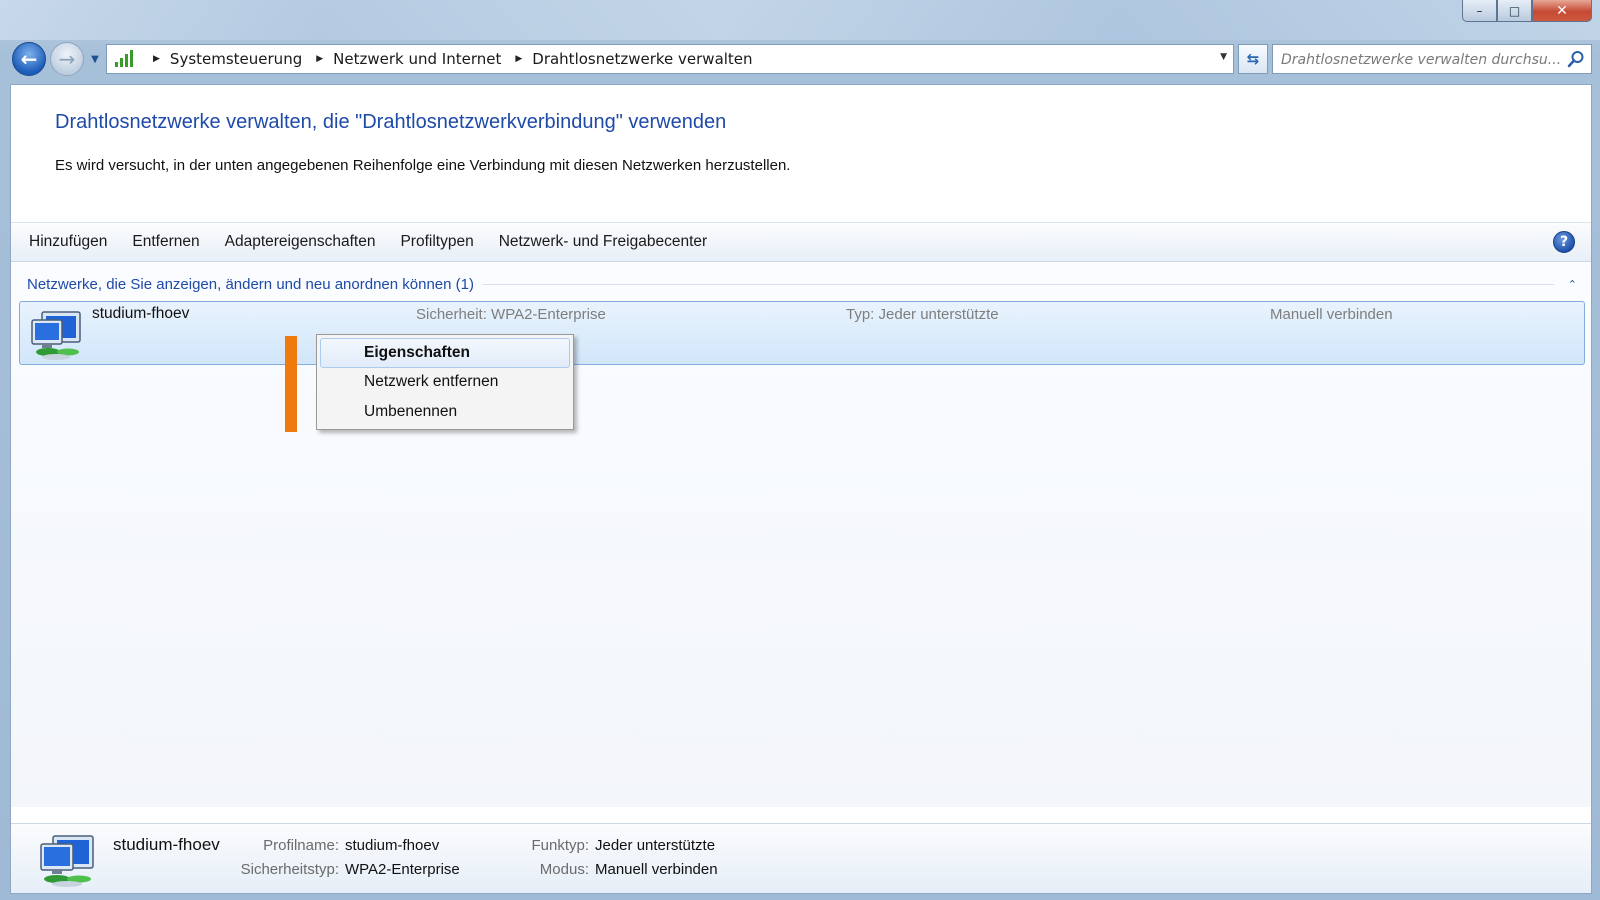 The width and height of the screenshot is (1600, 900). Describe the element at coordinates (656, 869) in the screenshot. I see `modus-value: Manuell verbinden` at that location.